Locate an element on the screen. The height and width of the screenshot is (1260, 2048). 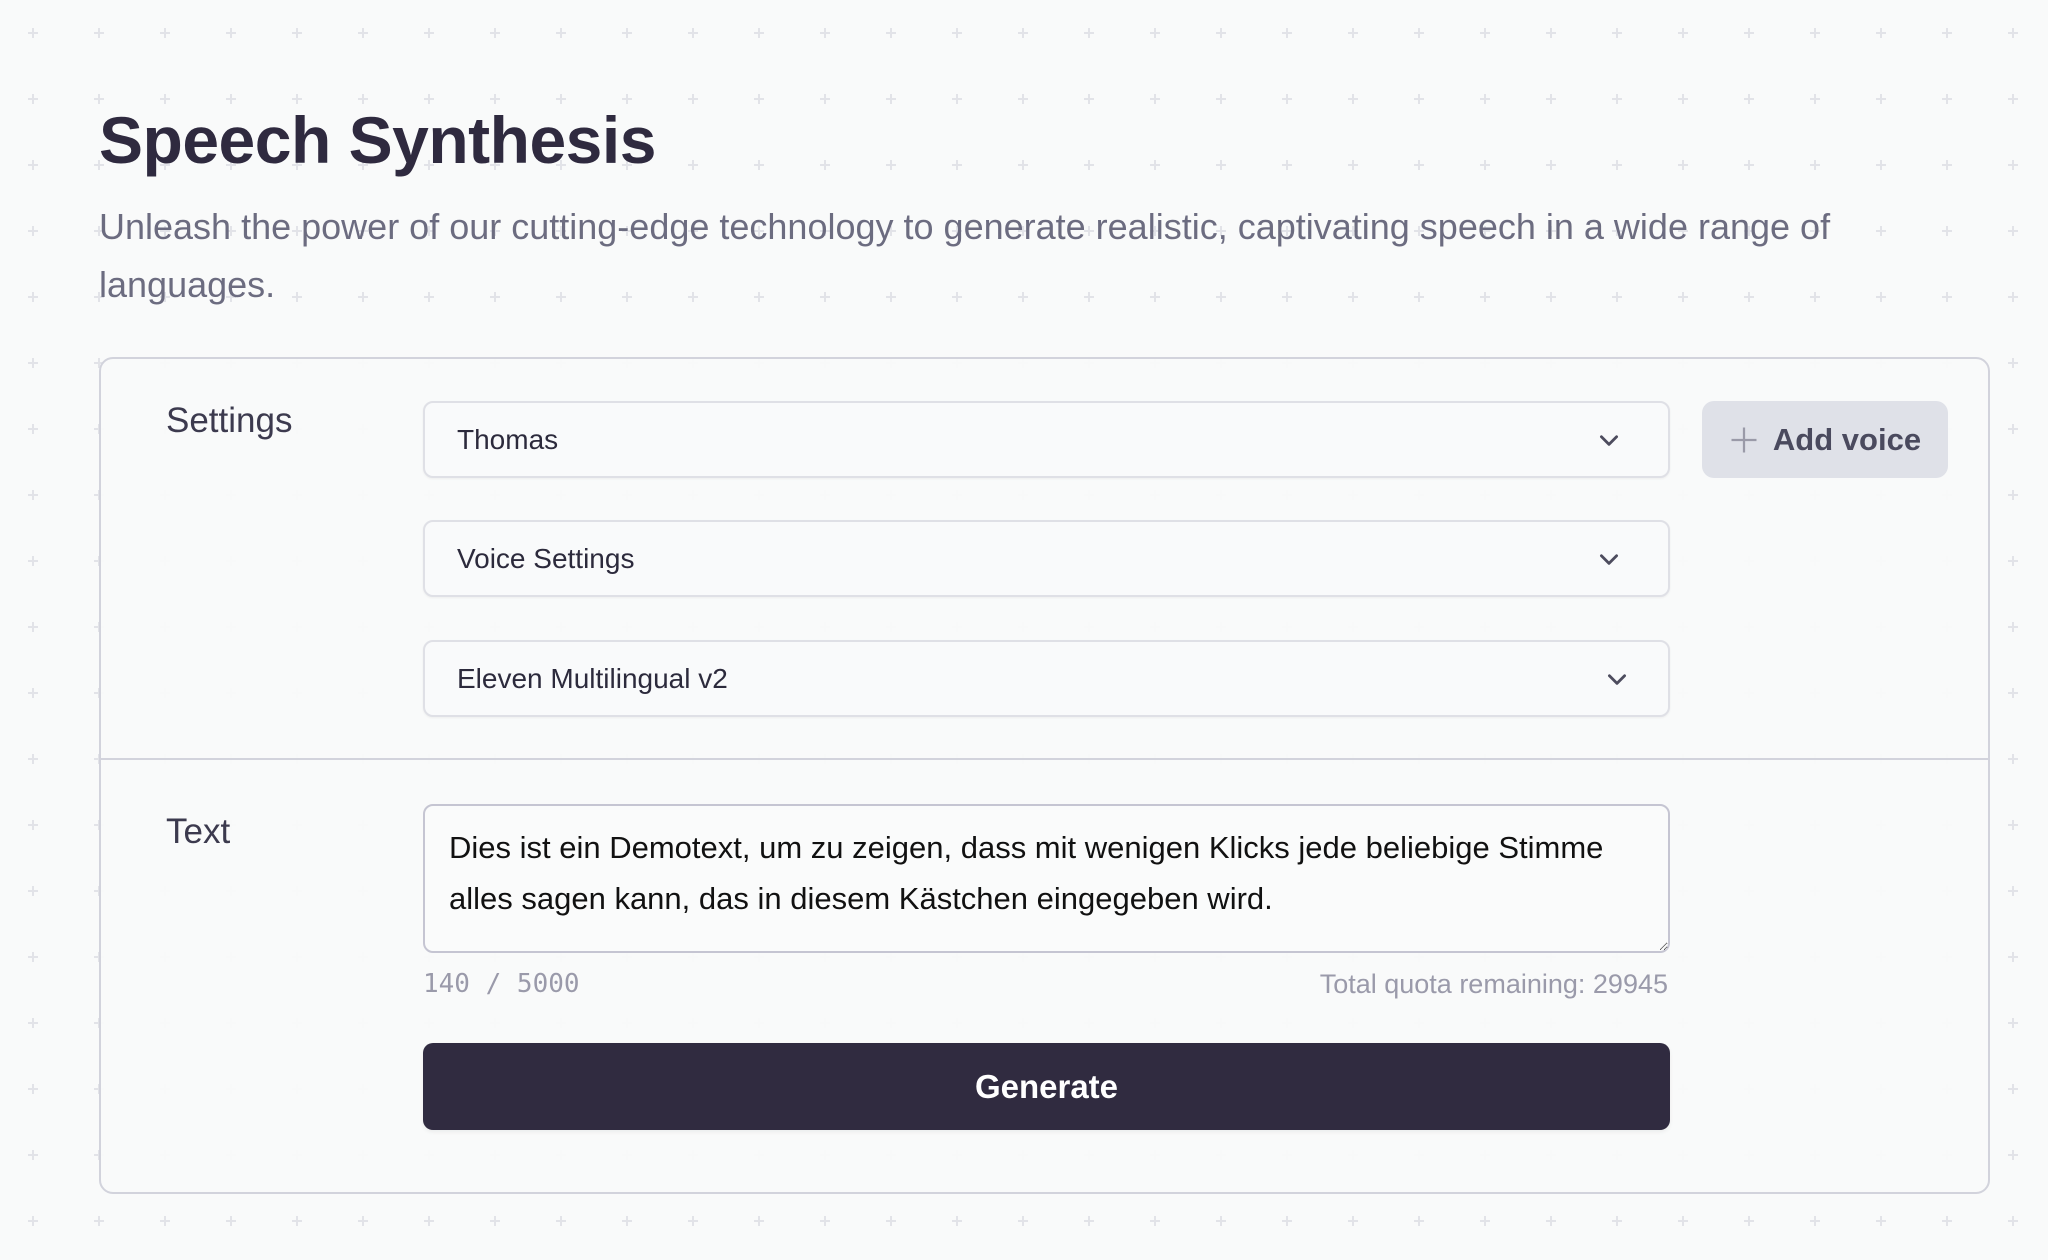
text-input is located at coordinates (1046, 878).